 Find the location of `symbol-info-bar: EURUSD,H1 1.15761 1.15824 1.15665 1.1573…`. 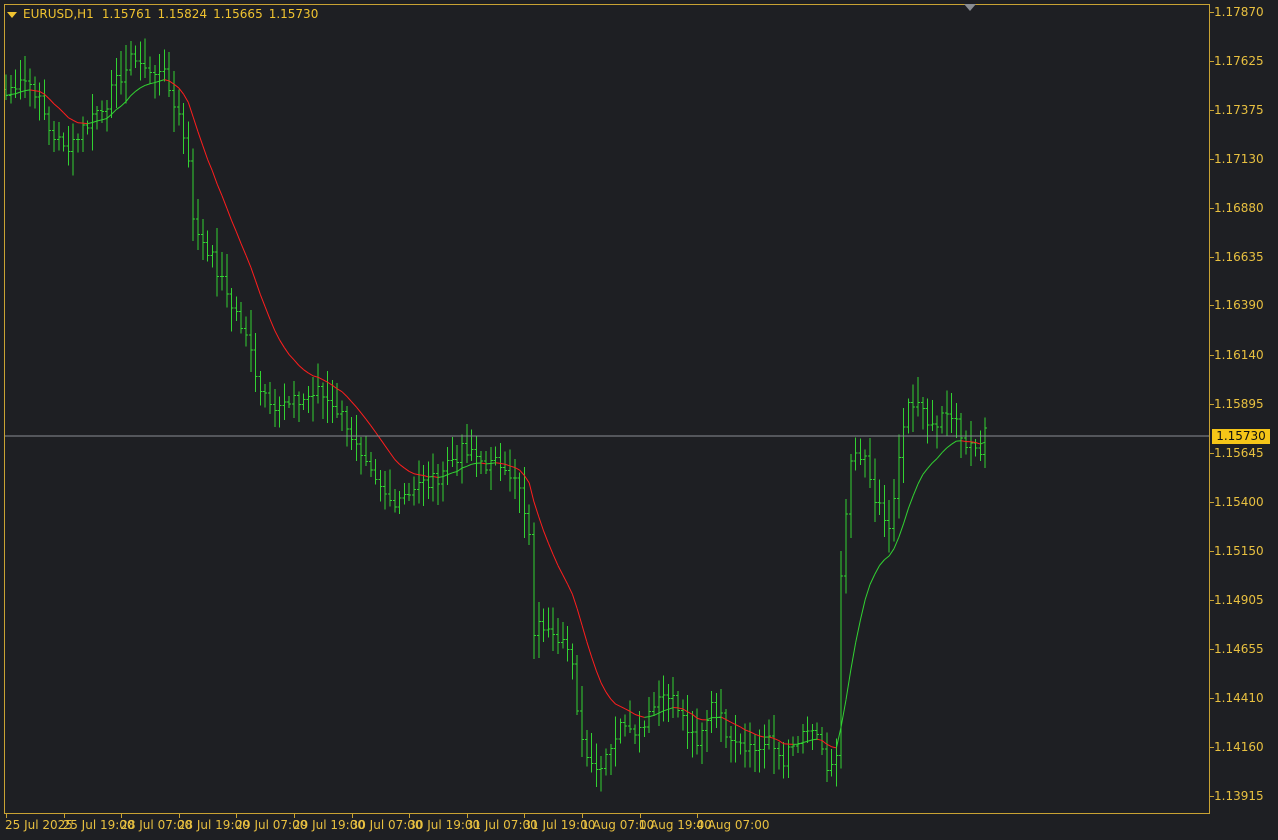

symbol-info-bar: EURUSD,H1 1.15761 1.15824 1.15665 1.1573… is located at coordinates (165, 14).